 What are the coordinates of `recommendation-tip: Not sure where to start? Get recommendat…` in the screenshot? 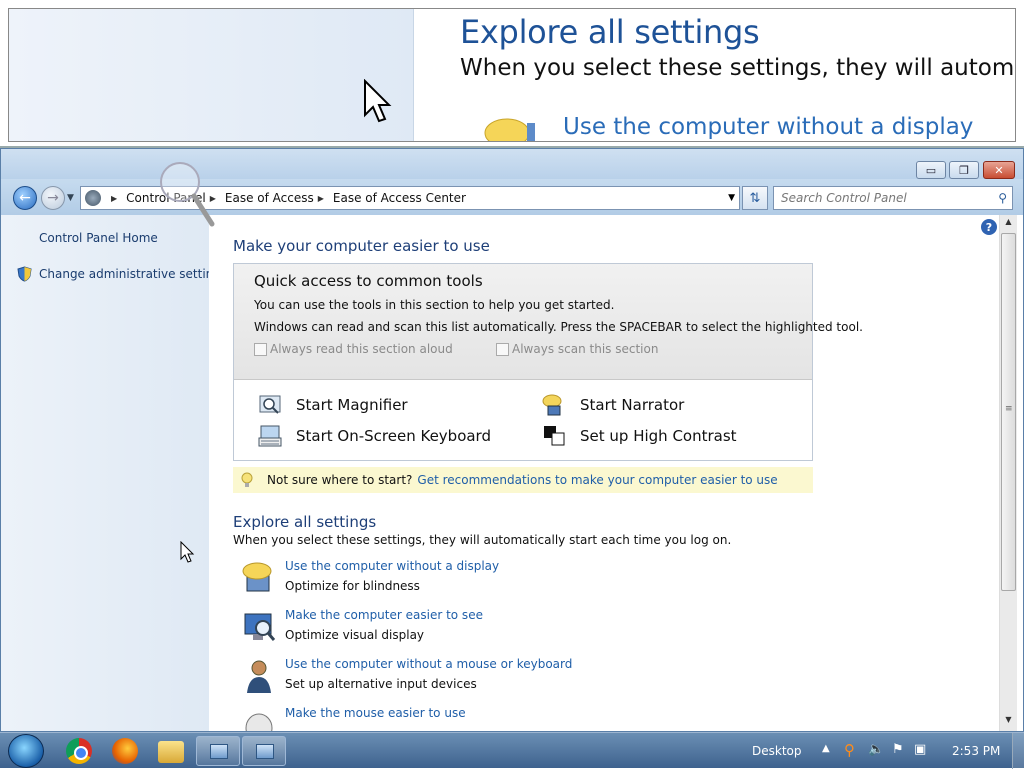 It's located at (523, 480).